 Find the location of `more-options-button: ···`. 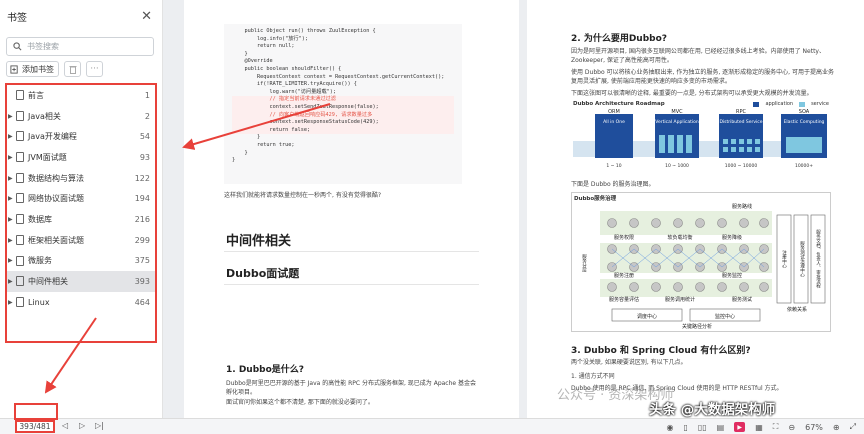

more-options-button: ··· is located at coordinates (94, 69).